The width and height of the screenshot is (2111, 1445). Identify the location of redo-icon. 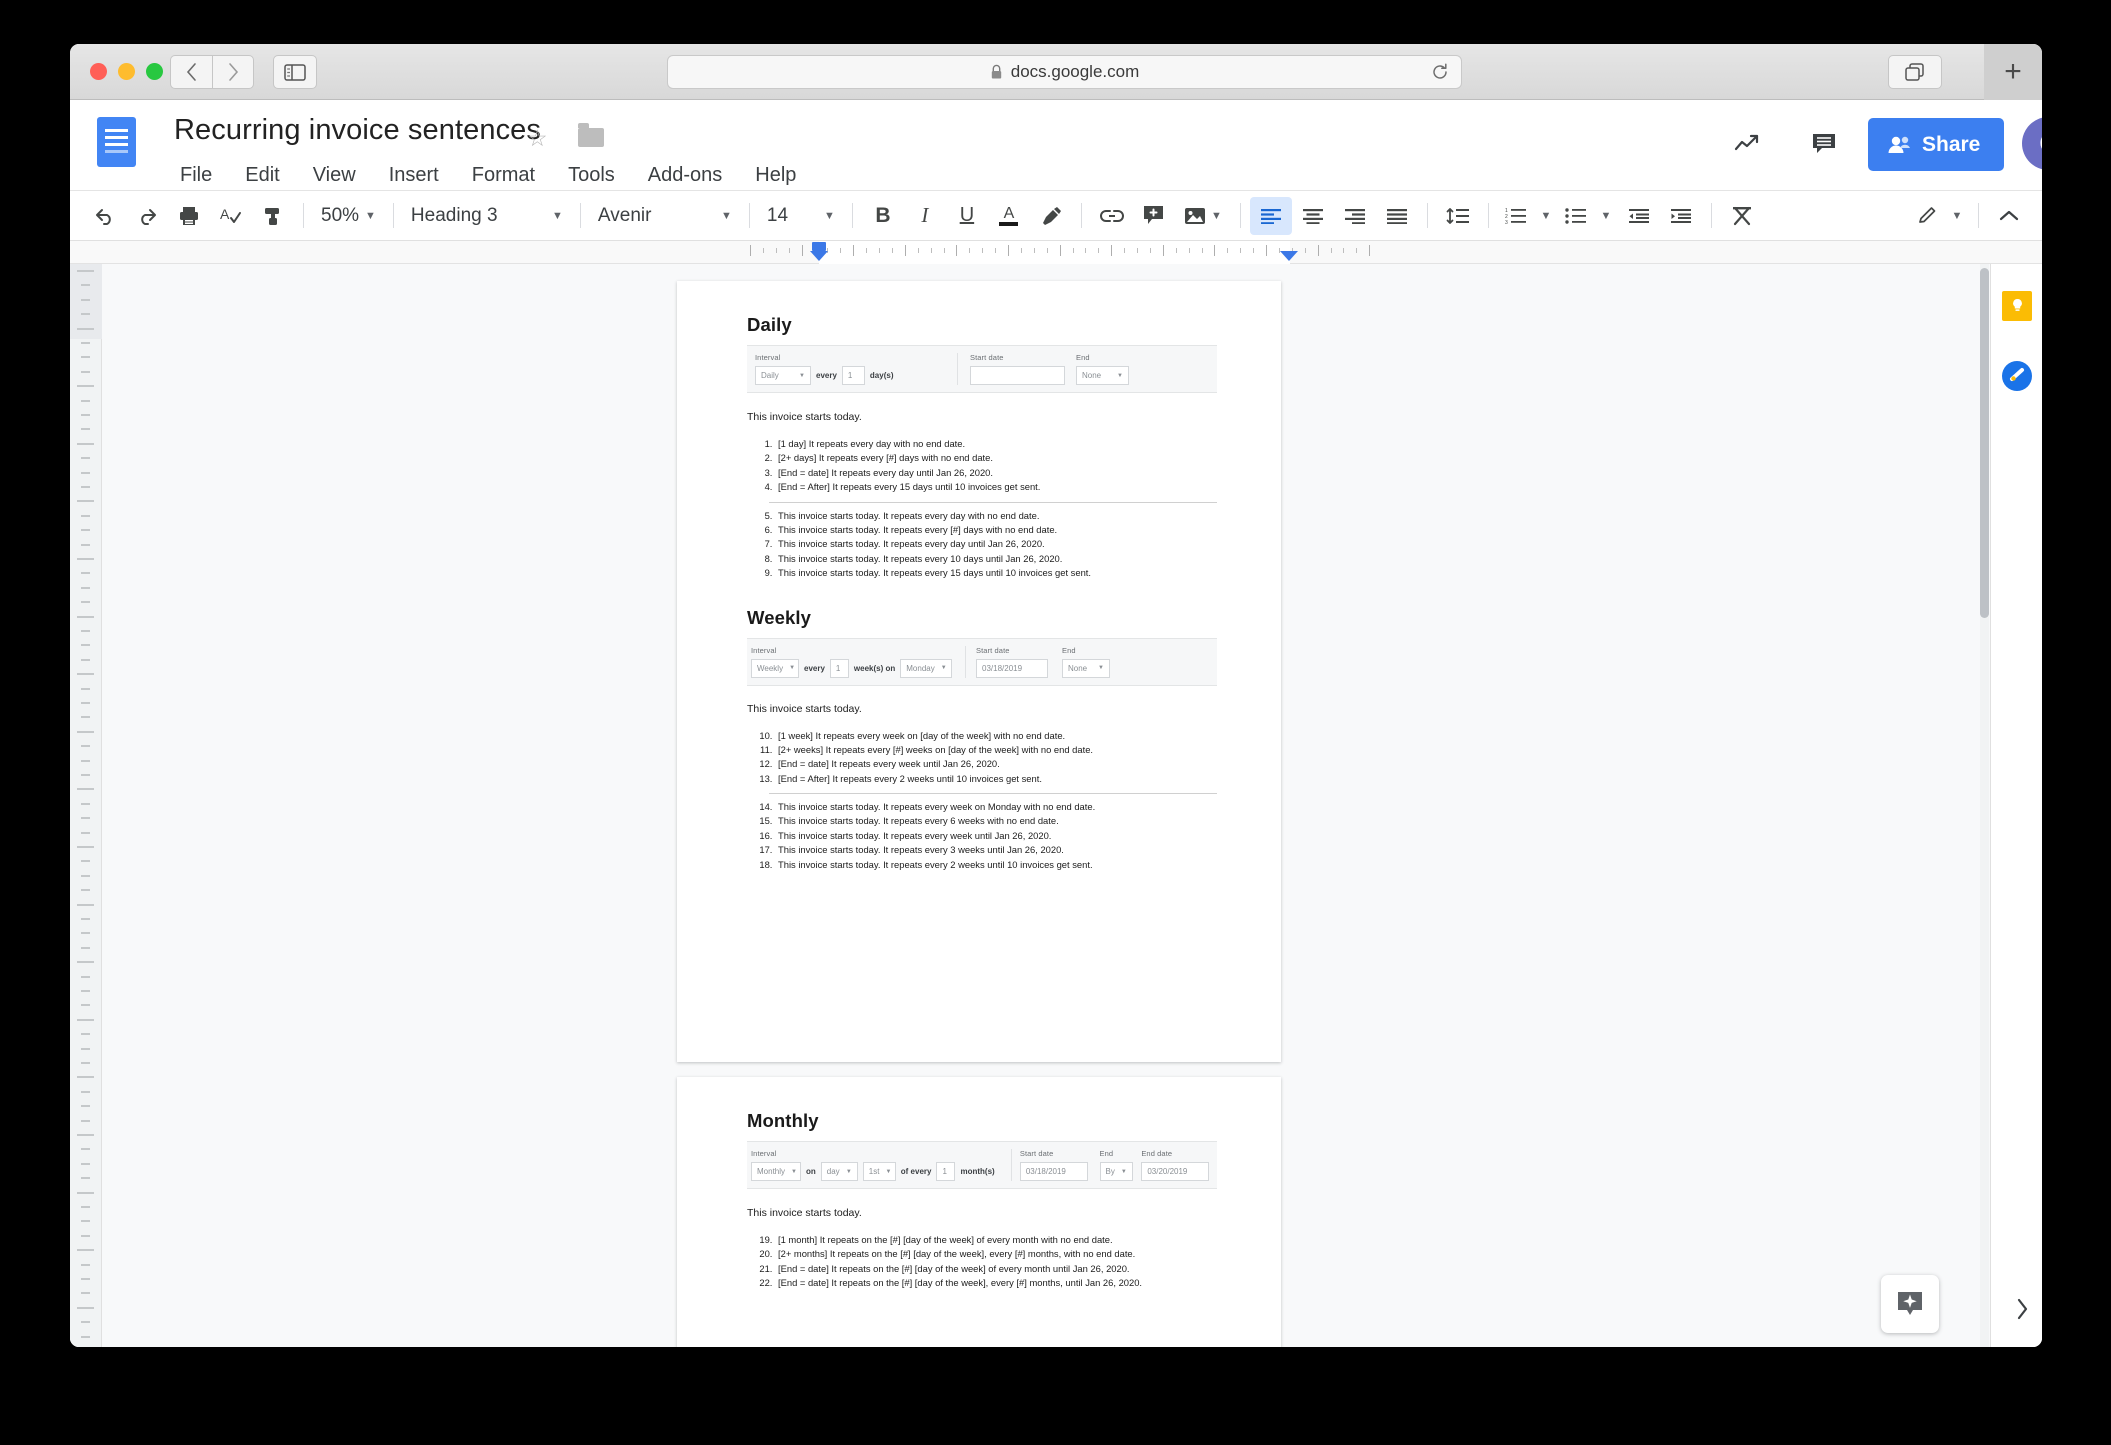
(147, 216).